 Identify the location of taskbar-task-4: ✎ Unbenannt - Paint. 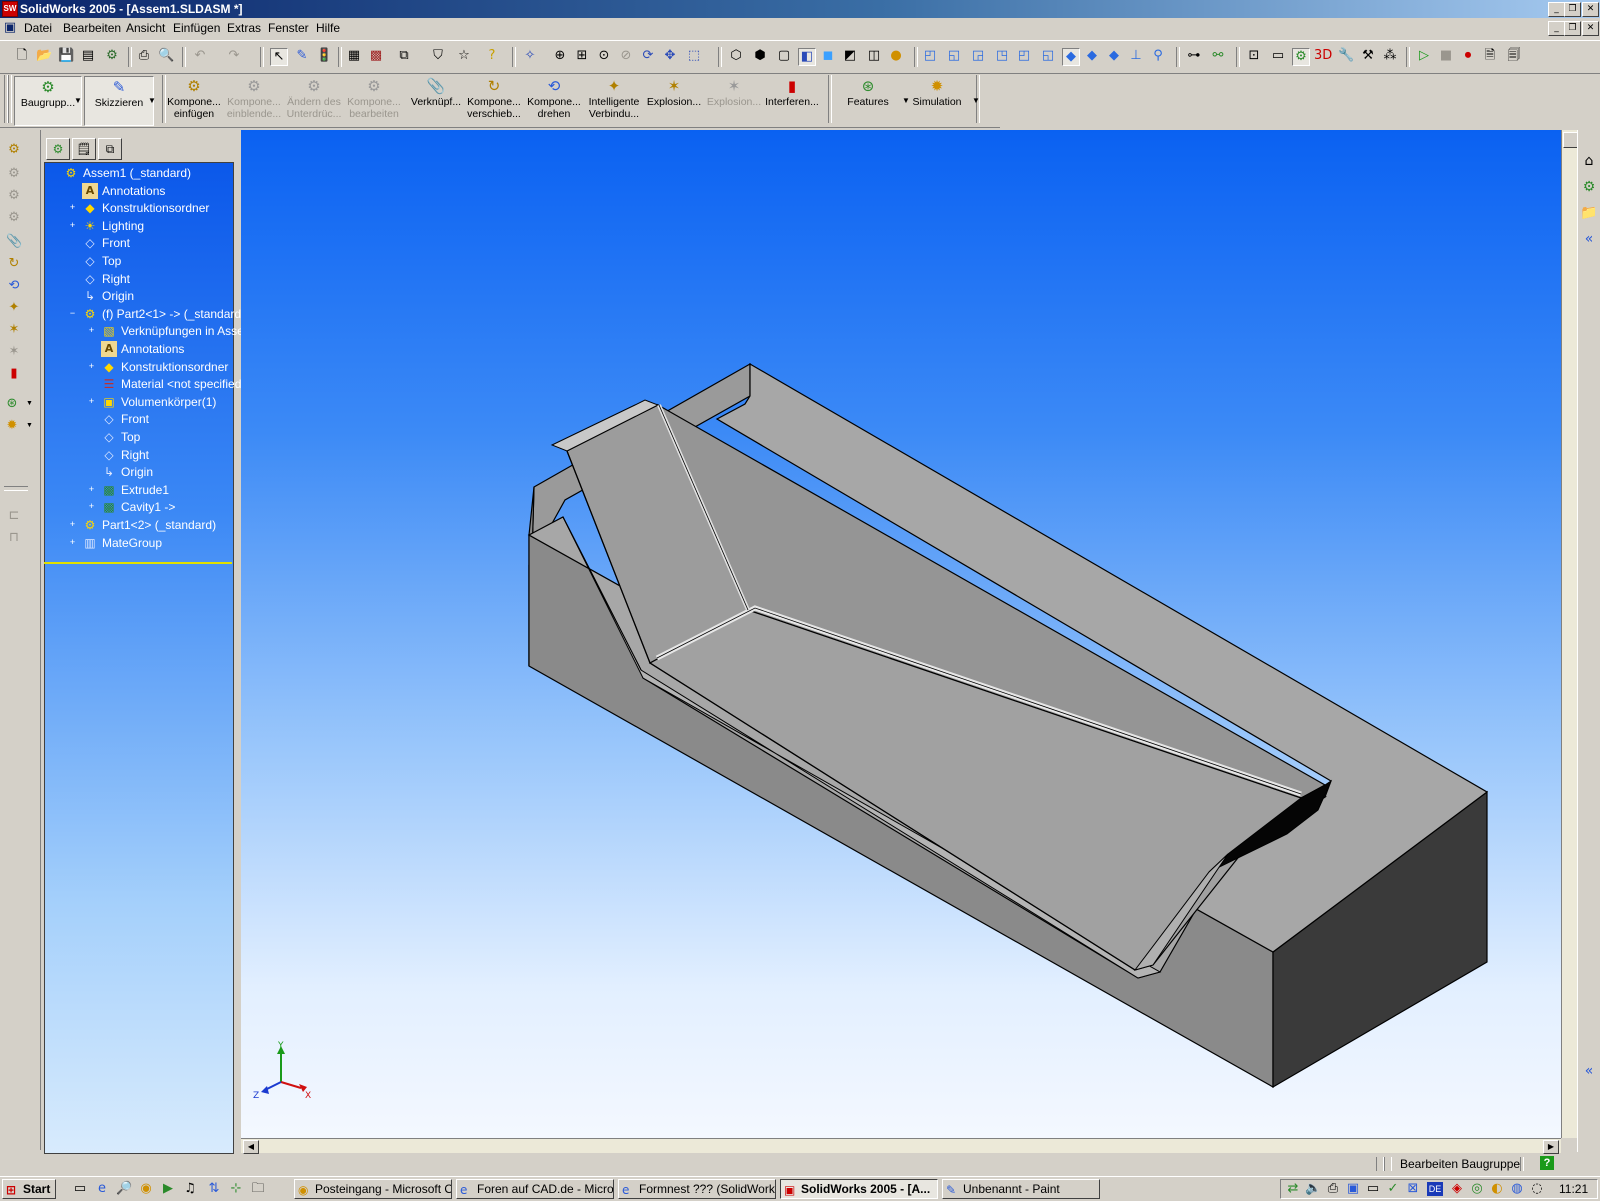
(1021, 1189).